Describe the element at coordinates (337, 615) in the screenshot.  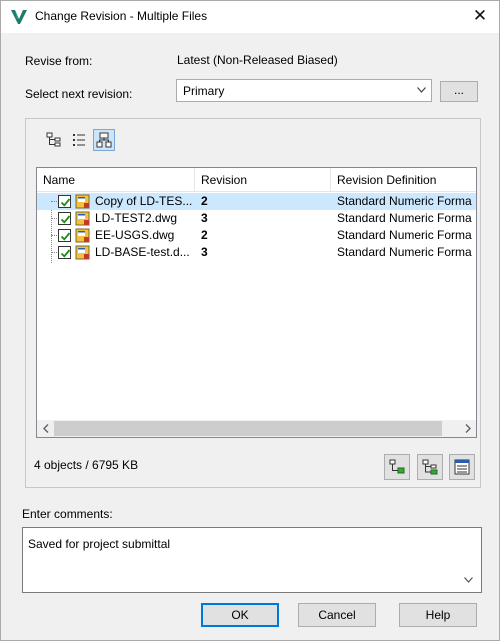
I see `cancel-button: Cancel` at that location.